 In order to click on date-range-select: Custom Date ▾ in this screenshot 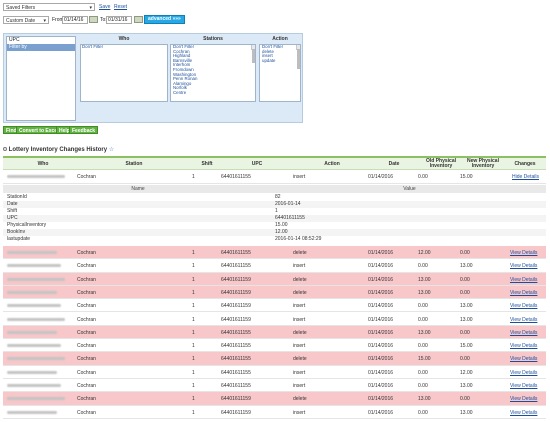, I will do `click(26, 20)`.